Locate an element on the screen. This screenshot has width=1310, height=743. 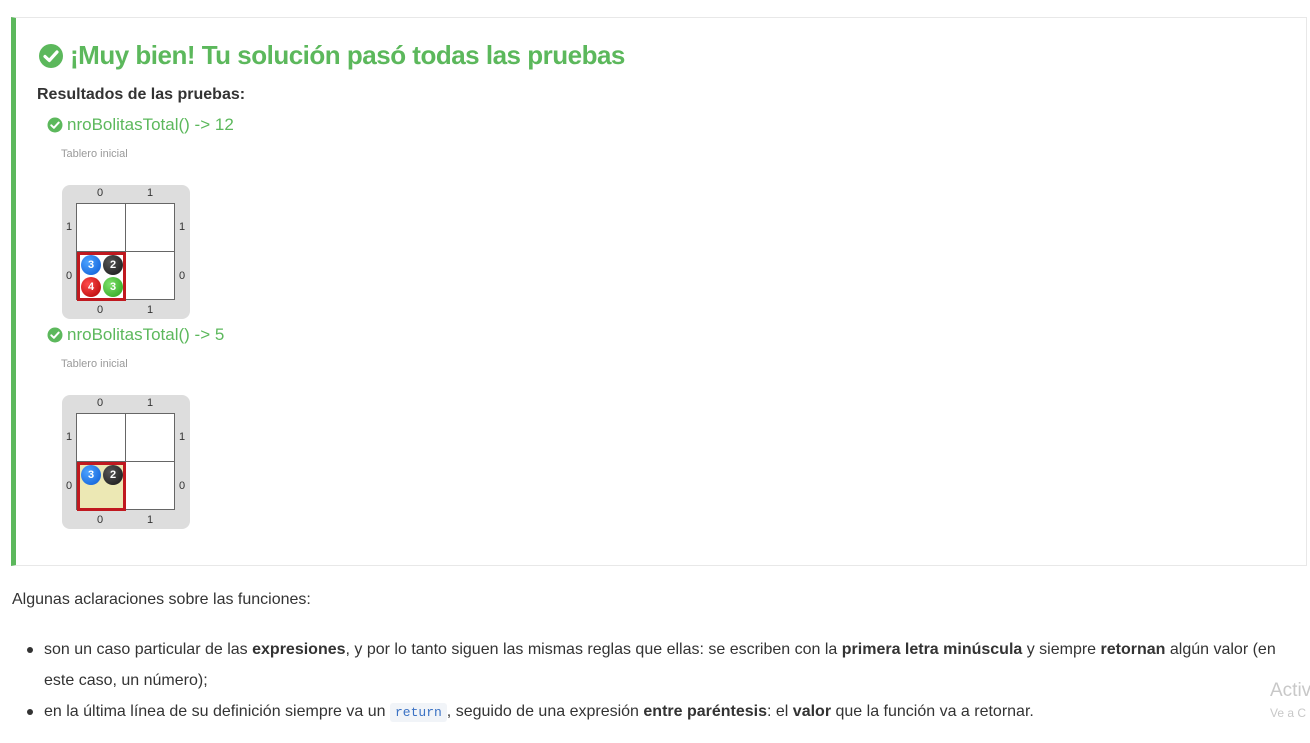
board-grid: 3 2 4 3 is located at coordinates (125, 252).